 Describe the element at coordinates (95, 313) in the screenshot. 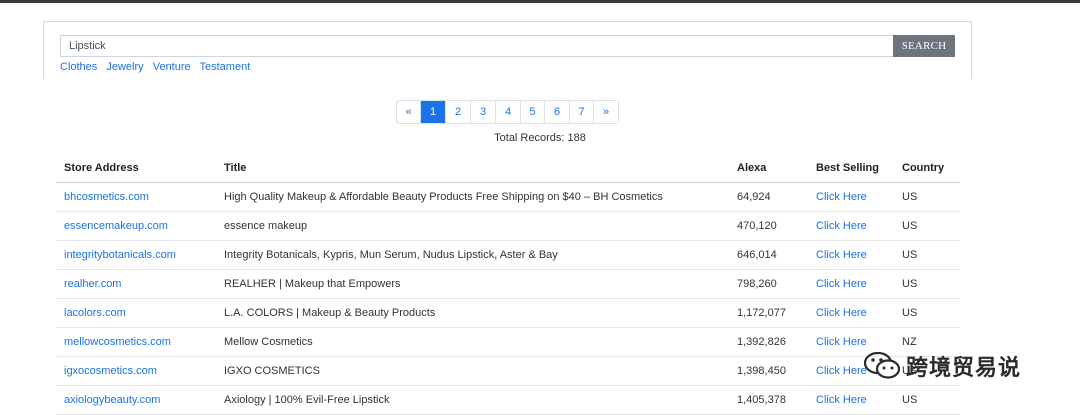

I see `store-address-link: lacolors.com` at that location.